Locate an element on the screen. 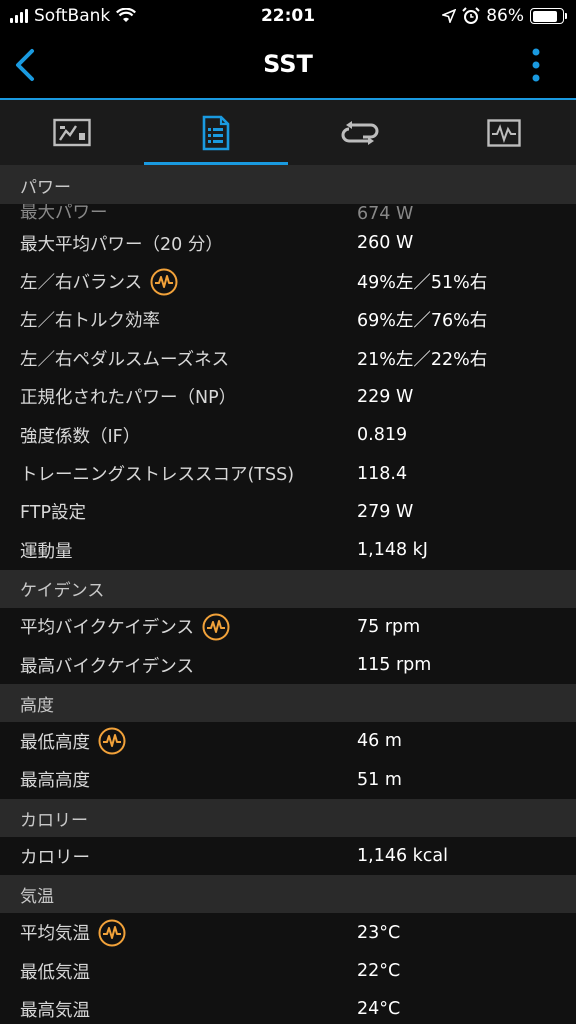  row-label: 最大平均パワー（20 分） is located at coordinates (121, 244).